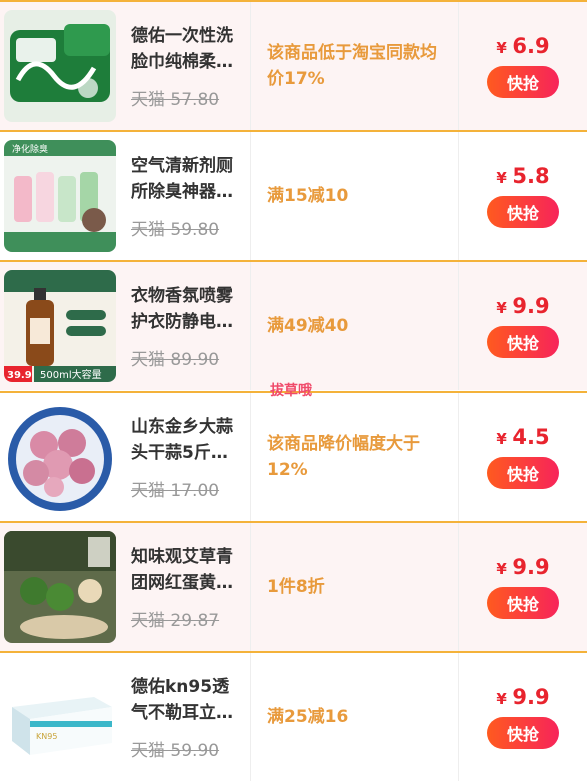  I want to click on promo-cell: 满49减40, so click(355, 326).